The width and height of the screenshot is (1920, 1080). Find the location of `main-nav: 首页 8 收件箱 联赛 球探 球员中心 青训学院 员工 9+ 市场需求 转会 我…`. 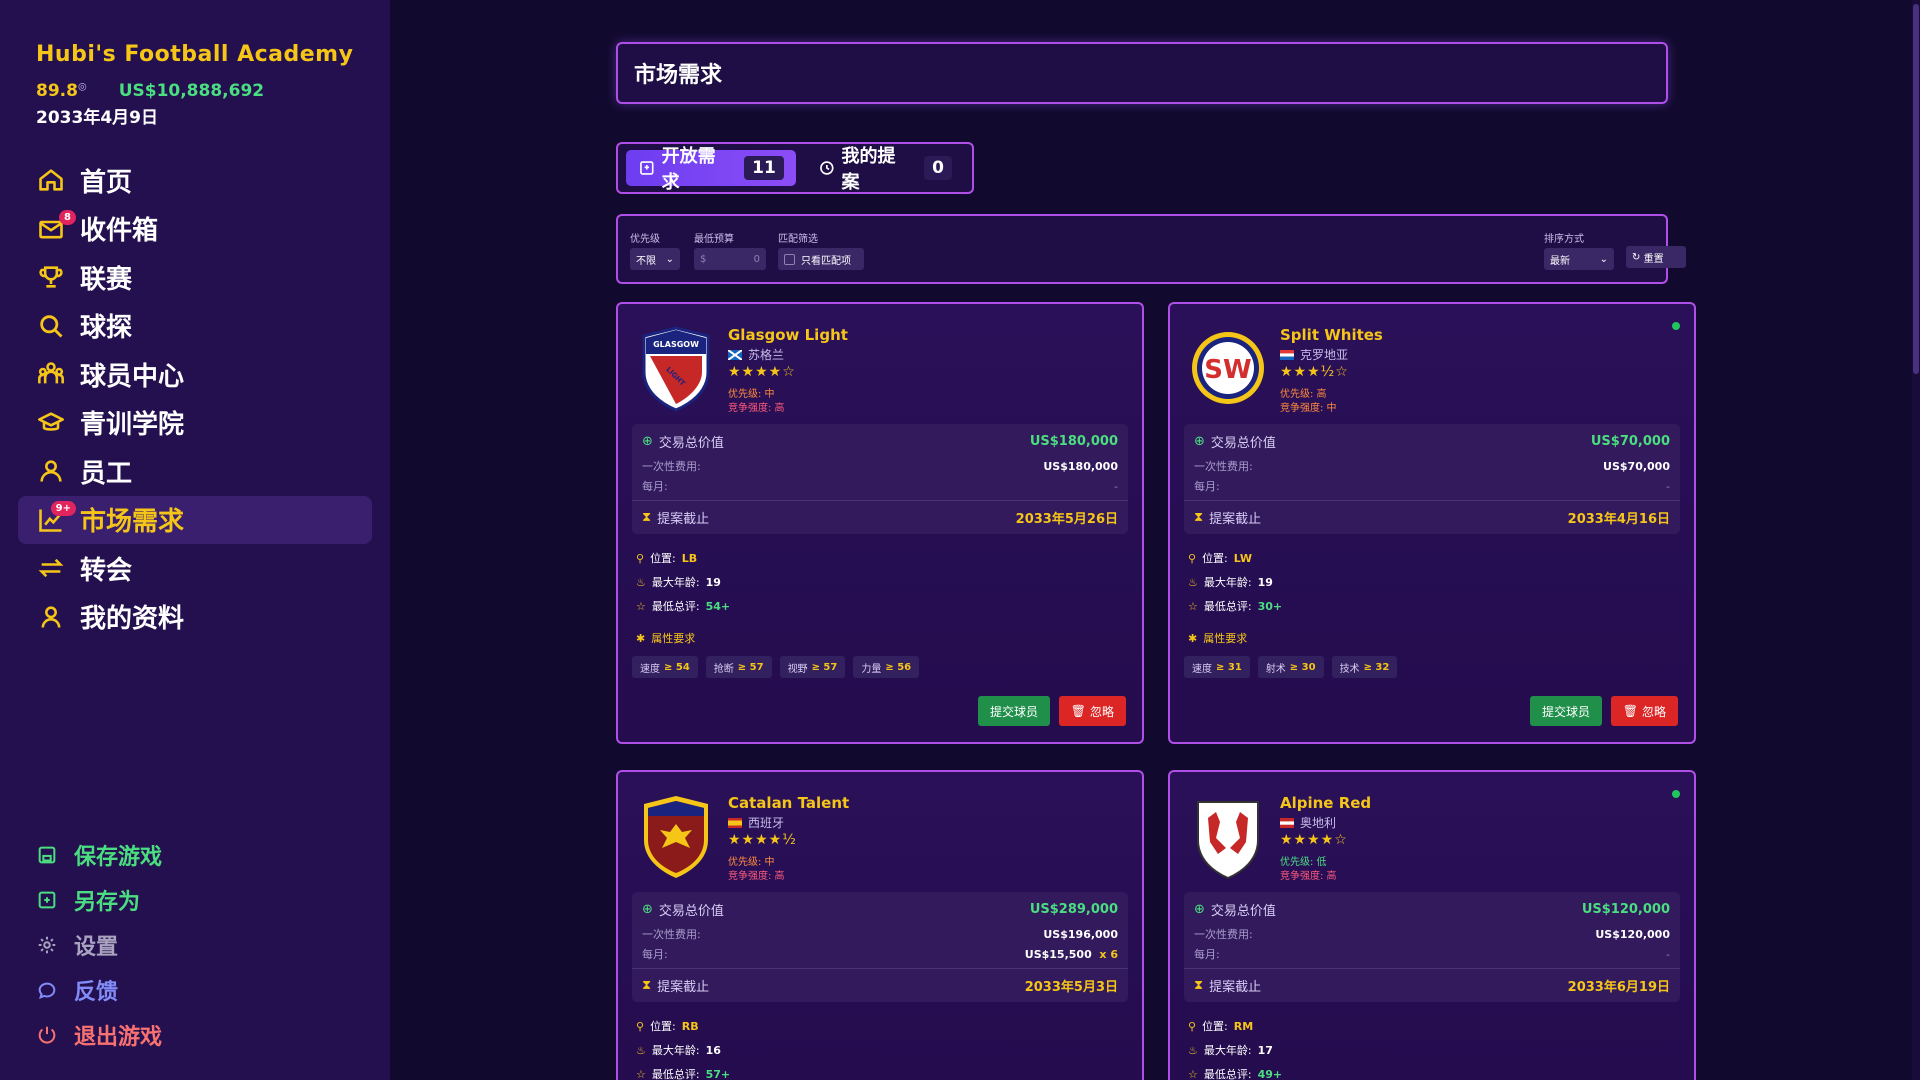

main-nav: 首页 8 收件箱 联赛 球探 球员中心 青训学院 员工 9+ 市场需求 转会 我… is located at coordinates (195, 398).